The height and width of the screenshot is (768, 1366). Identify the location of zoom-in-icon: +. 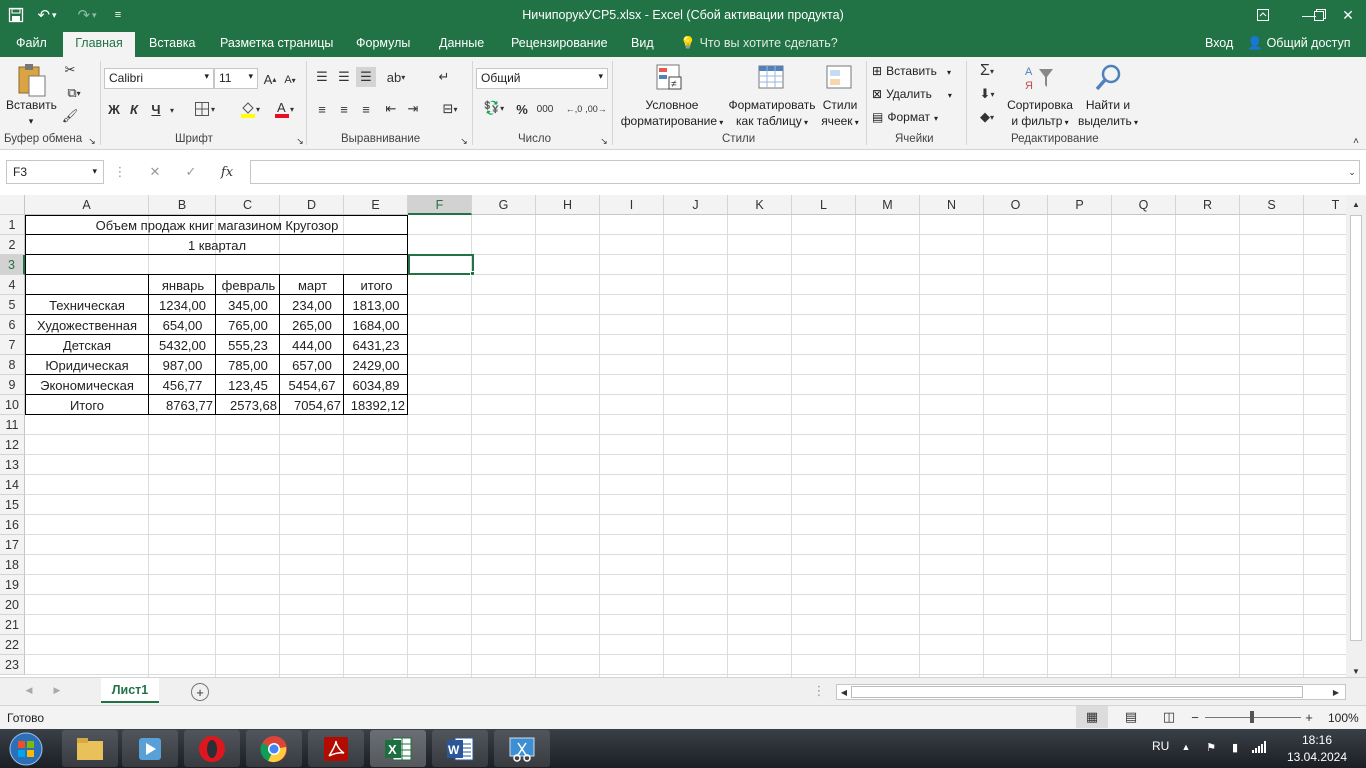
(1309, 717).